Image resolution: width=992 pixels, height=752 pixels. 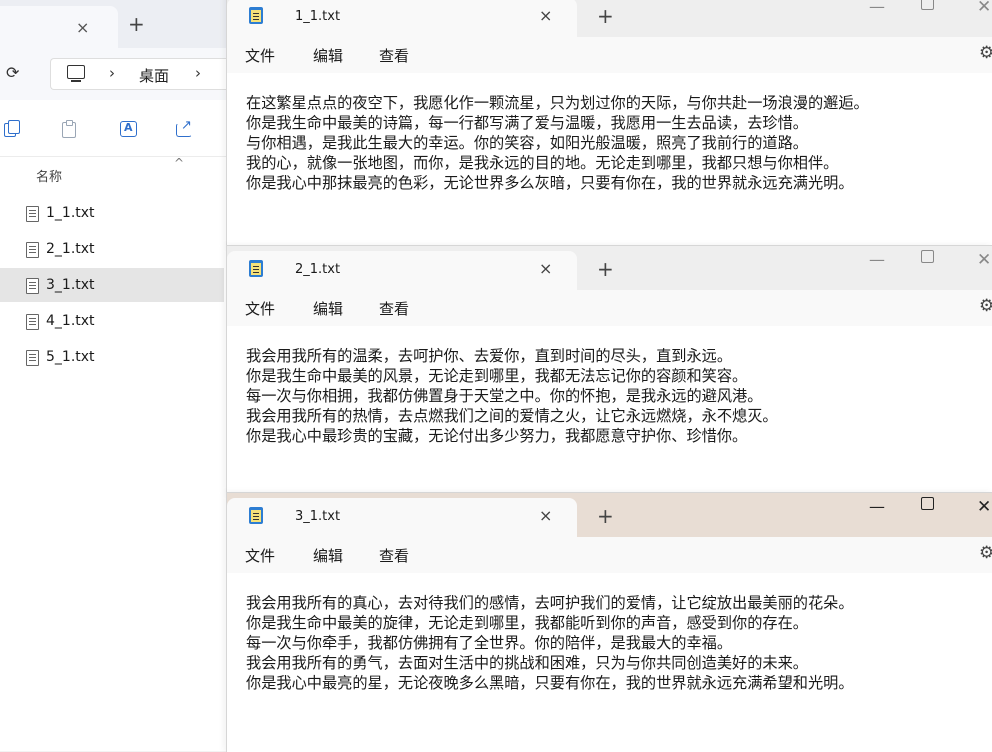 What do you see at coordinates (12, 128) in the screenshot?
I see `copy-icon` at bounding box center [12, 128].